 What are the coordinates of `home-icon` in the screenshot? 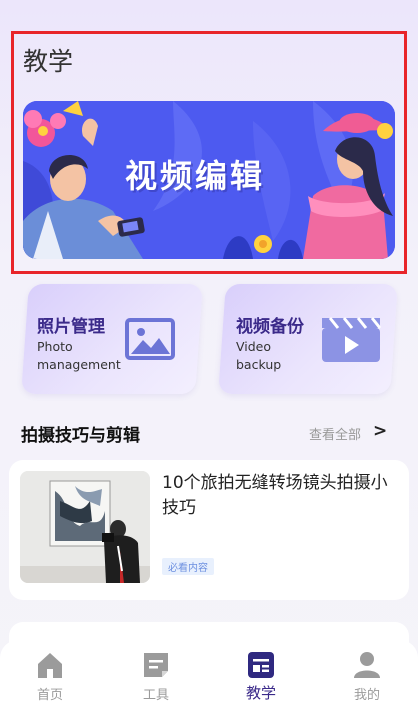 It's located at (50, 665).